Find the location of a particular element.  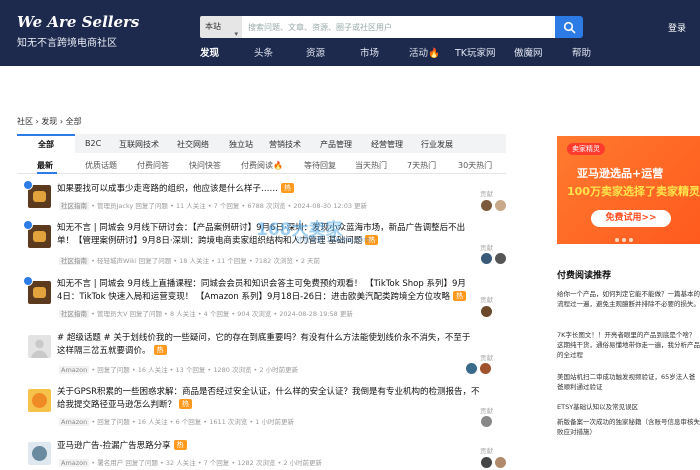

sidebar-article: 美国站机扫二审成功触发视频验证，65岁法人爸爸顺利通过验证 is located at coordinates (628, 383).